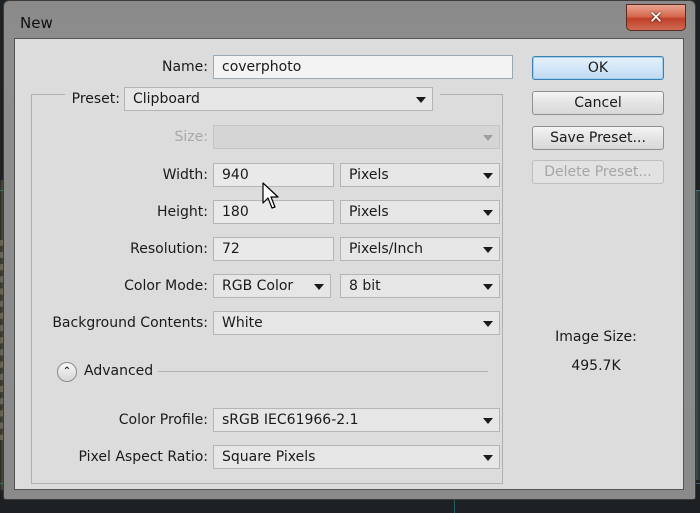 This screenshot has width=700, height=513. I want to click on background-contents-value: White, so click(242, 323).